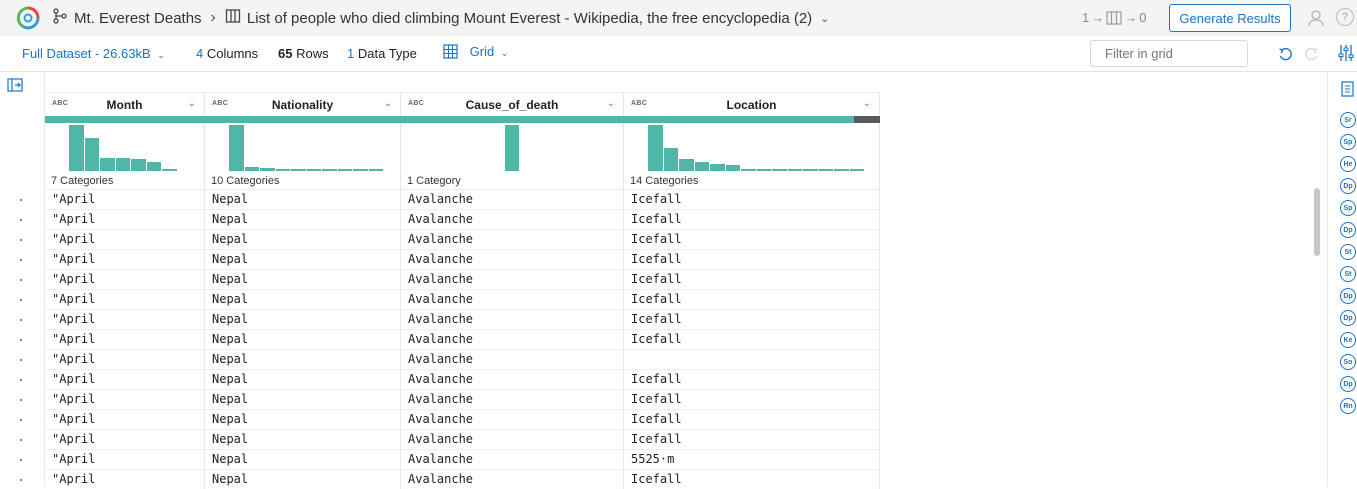 The width and height of the screenshot is (1357, 489). What do you see at coordinates (512, 104) in the screenshot?
I see `column-header-cause-of-death: ABC Cause_of_death ⌄` at bounding box center [512, 104].